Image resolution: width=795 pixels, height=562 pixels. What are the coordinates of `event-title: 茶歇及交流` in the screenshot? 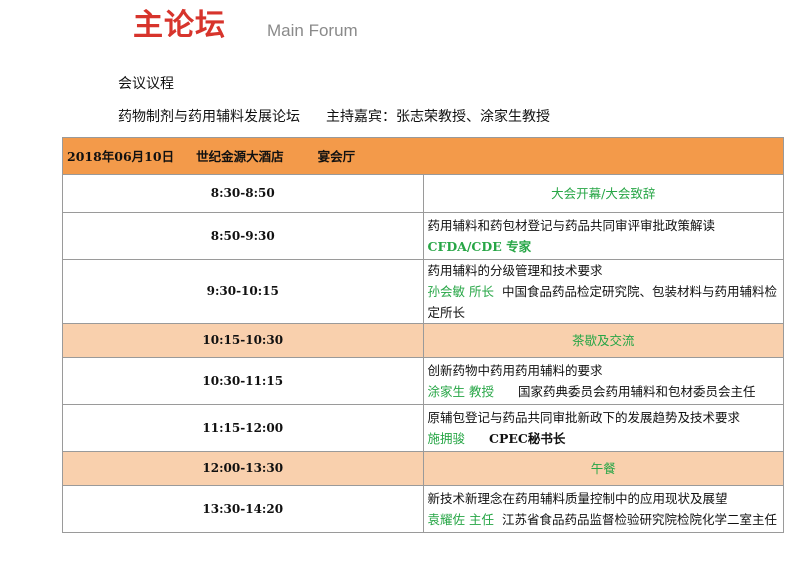 It's located at (603, 340).